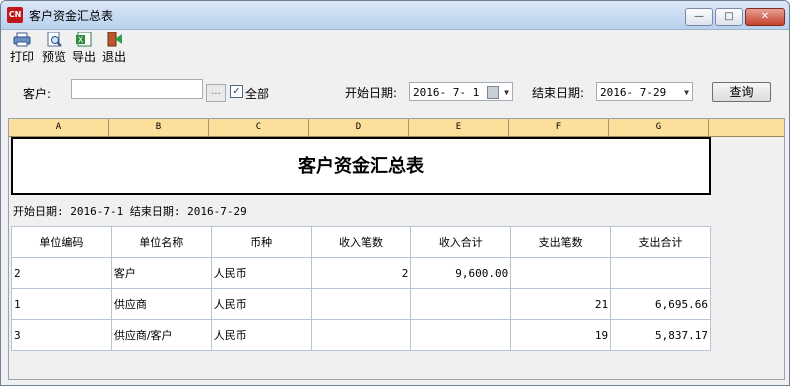 This screenshot has height=386, width=790. Describe the element at coordinates (22, 48) in the screenshot. I see `print-button: 打印` at that location.